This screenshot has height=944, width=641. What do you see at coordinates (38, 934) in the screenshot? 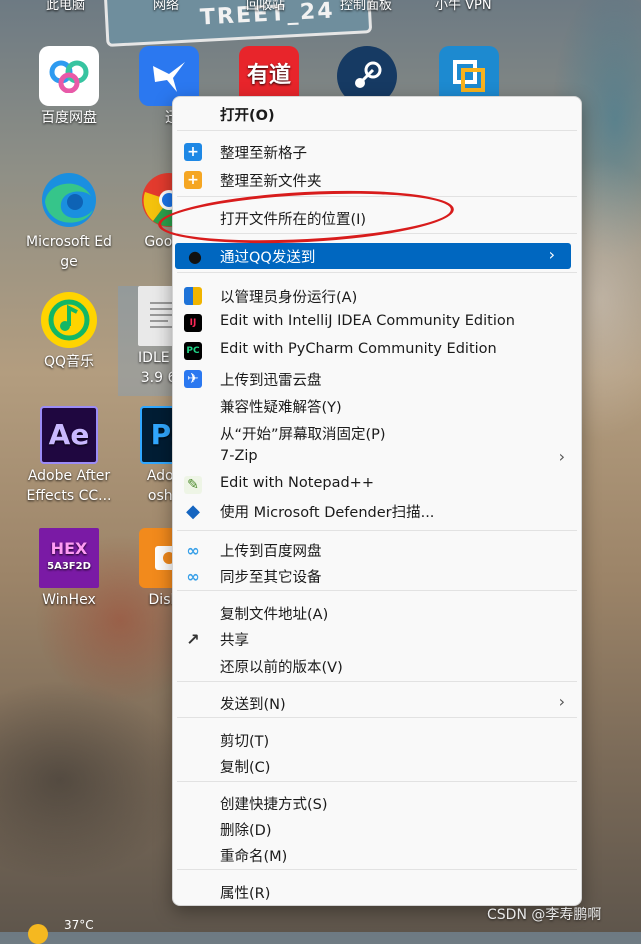
I see `weather-sun-icon` at bounding box center [38, 934].